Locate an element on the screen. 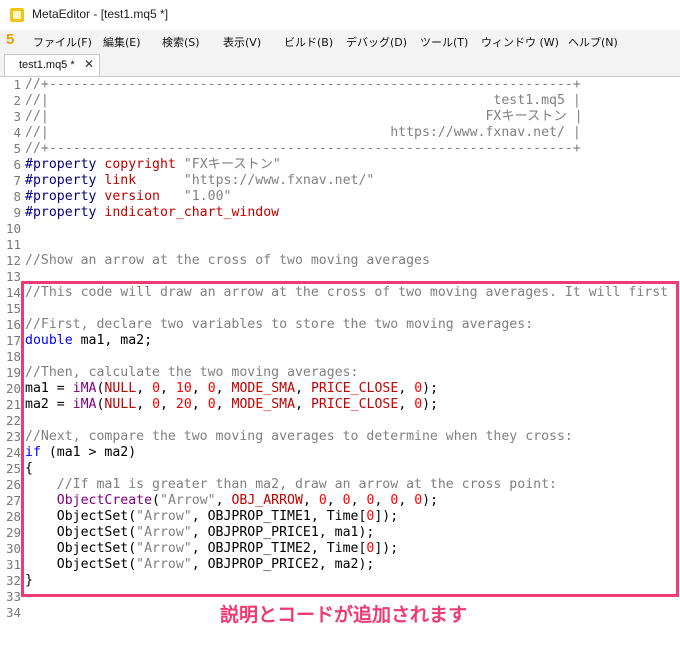  line-number: 33 is located at coordinates (13, 596).